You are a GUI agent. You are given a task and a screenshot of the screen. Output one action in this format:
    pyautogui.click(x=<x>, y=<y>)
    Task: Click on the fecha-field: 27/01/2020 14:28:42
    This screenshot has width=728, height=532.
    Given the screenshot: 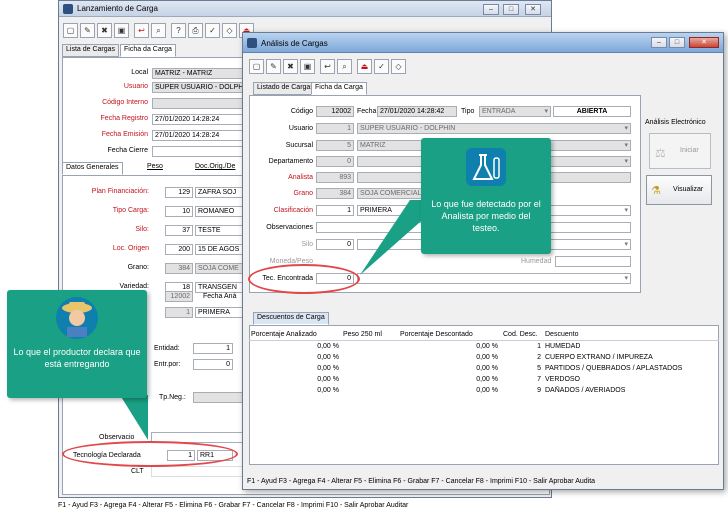 What is the action you would take?
    pyautogui.click(x=417, y=111)
    